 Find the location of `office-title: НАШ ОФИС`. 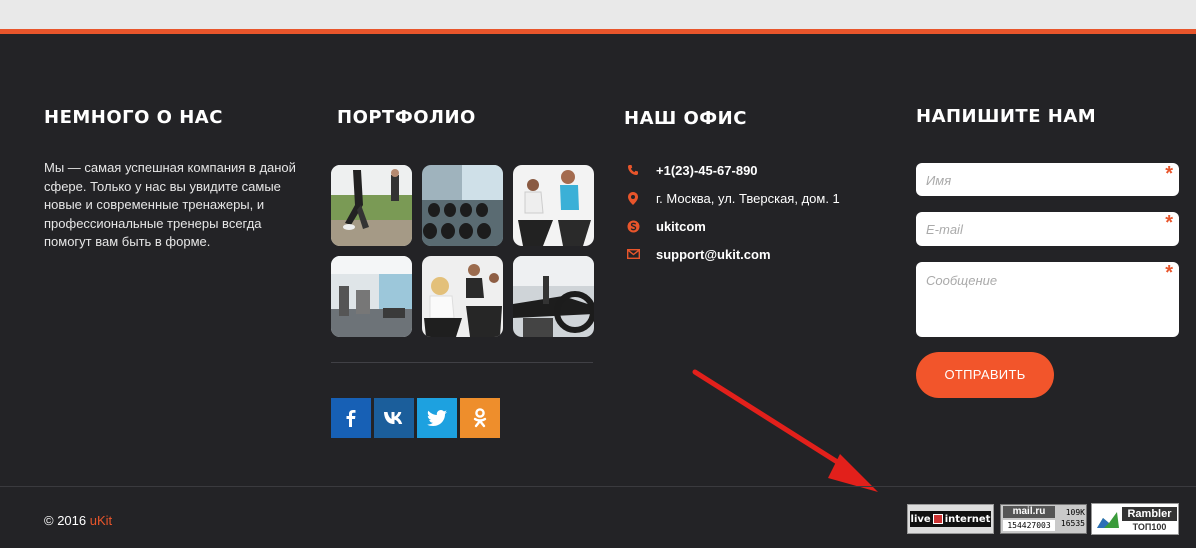

office-title: НАШ ОФИС is located at coordinates (685, 118).